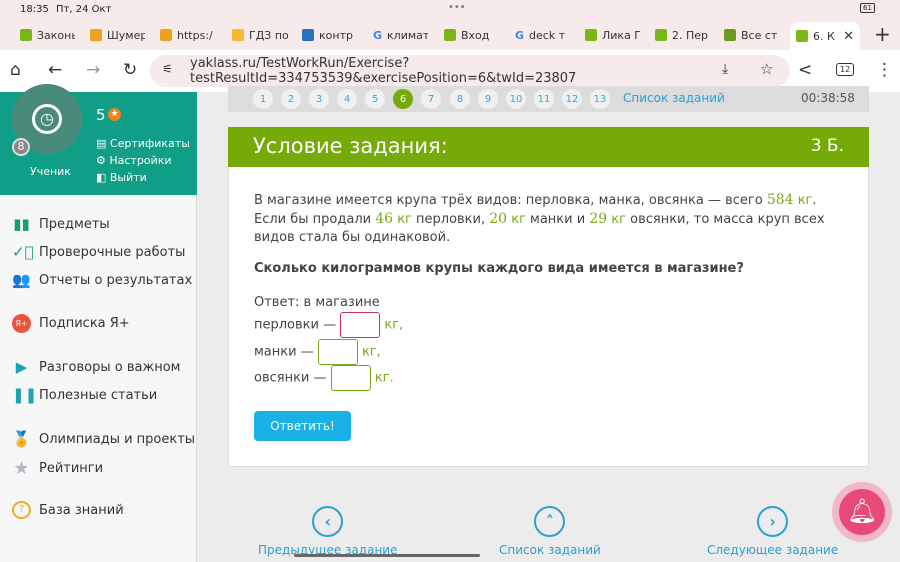  What do you see at coordinates (21, 439) in the screenshot?
I see `medal-icon: 🏅` at bounding box center [21, 439].